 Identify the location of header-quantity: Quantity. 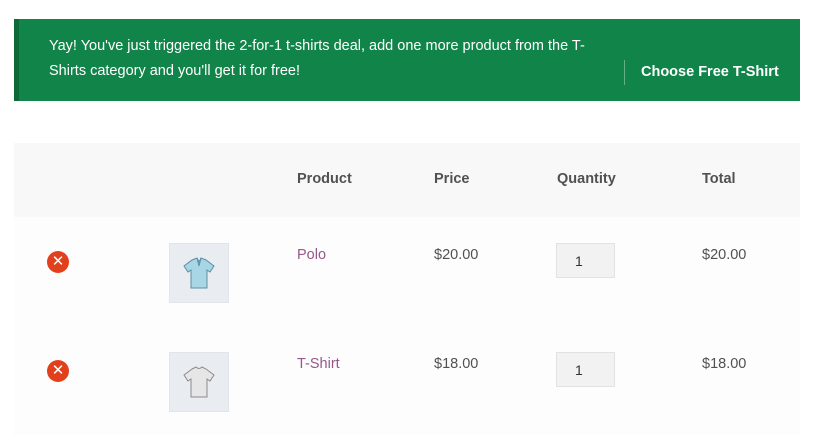
(586, 179).